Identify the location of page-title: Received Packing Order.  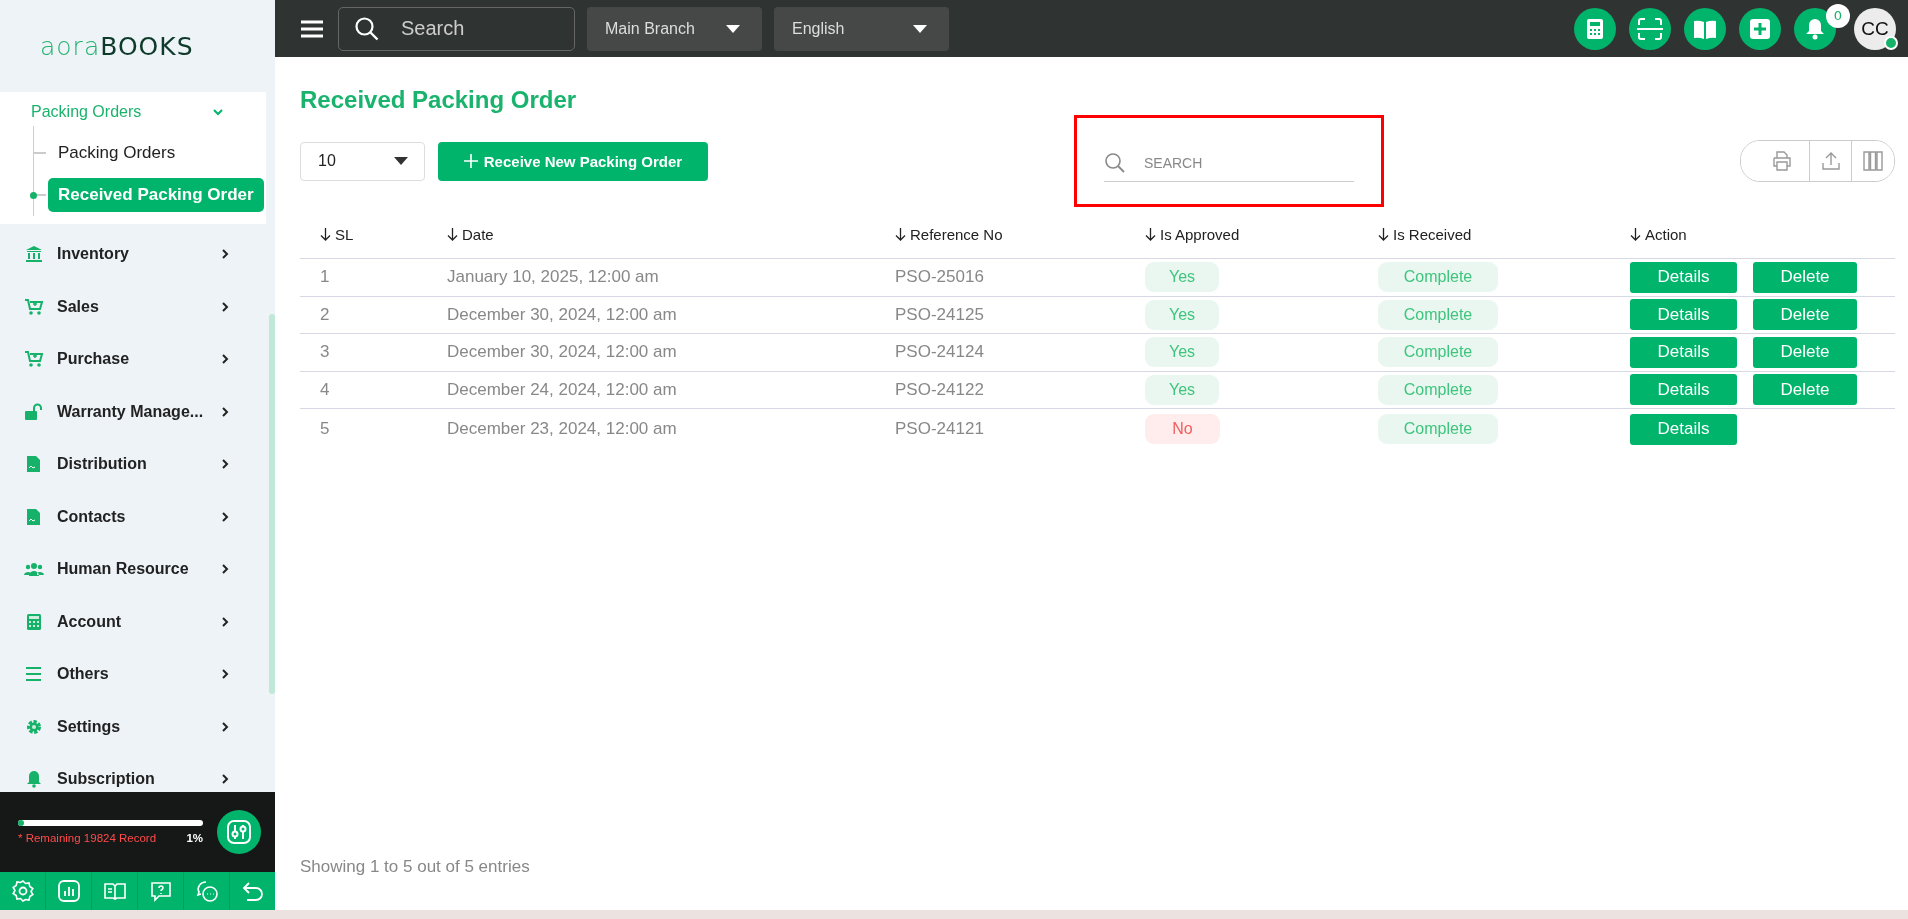
(439, 100).